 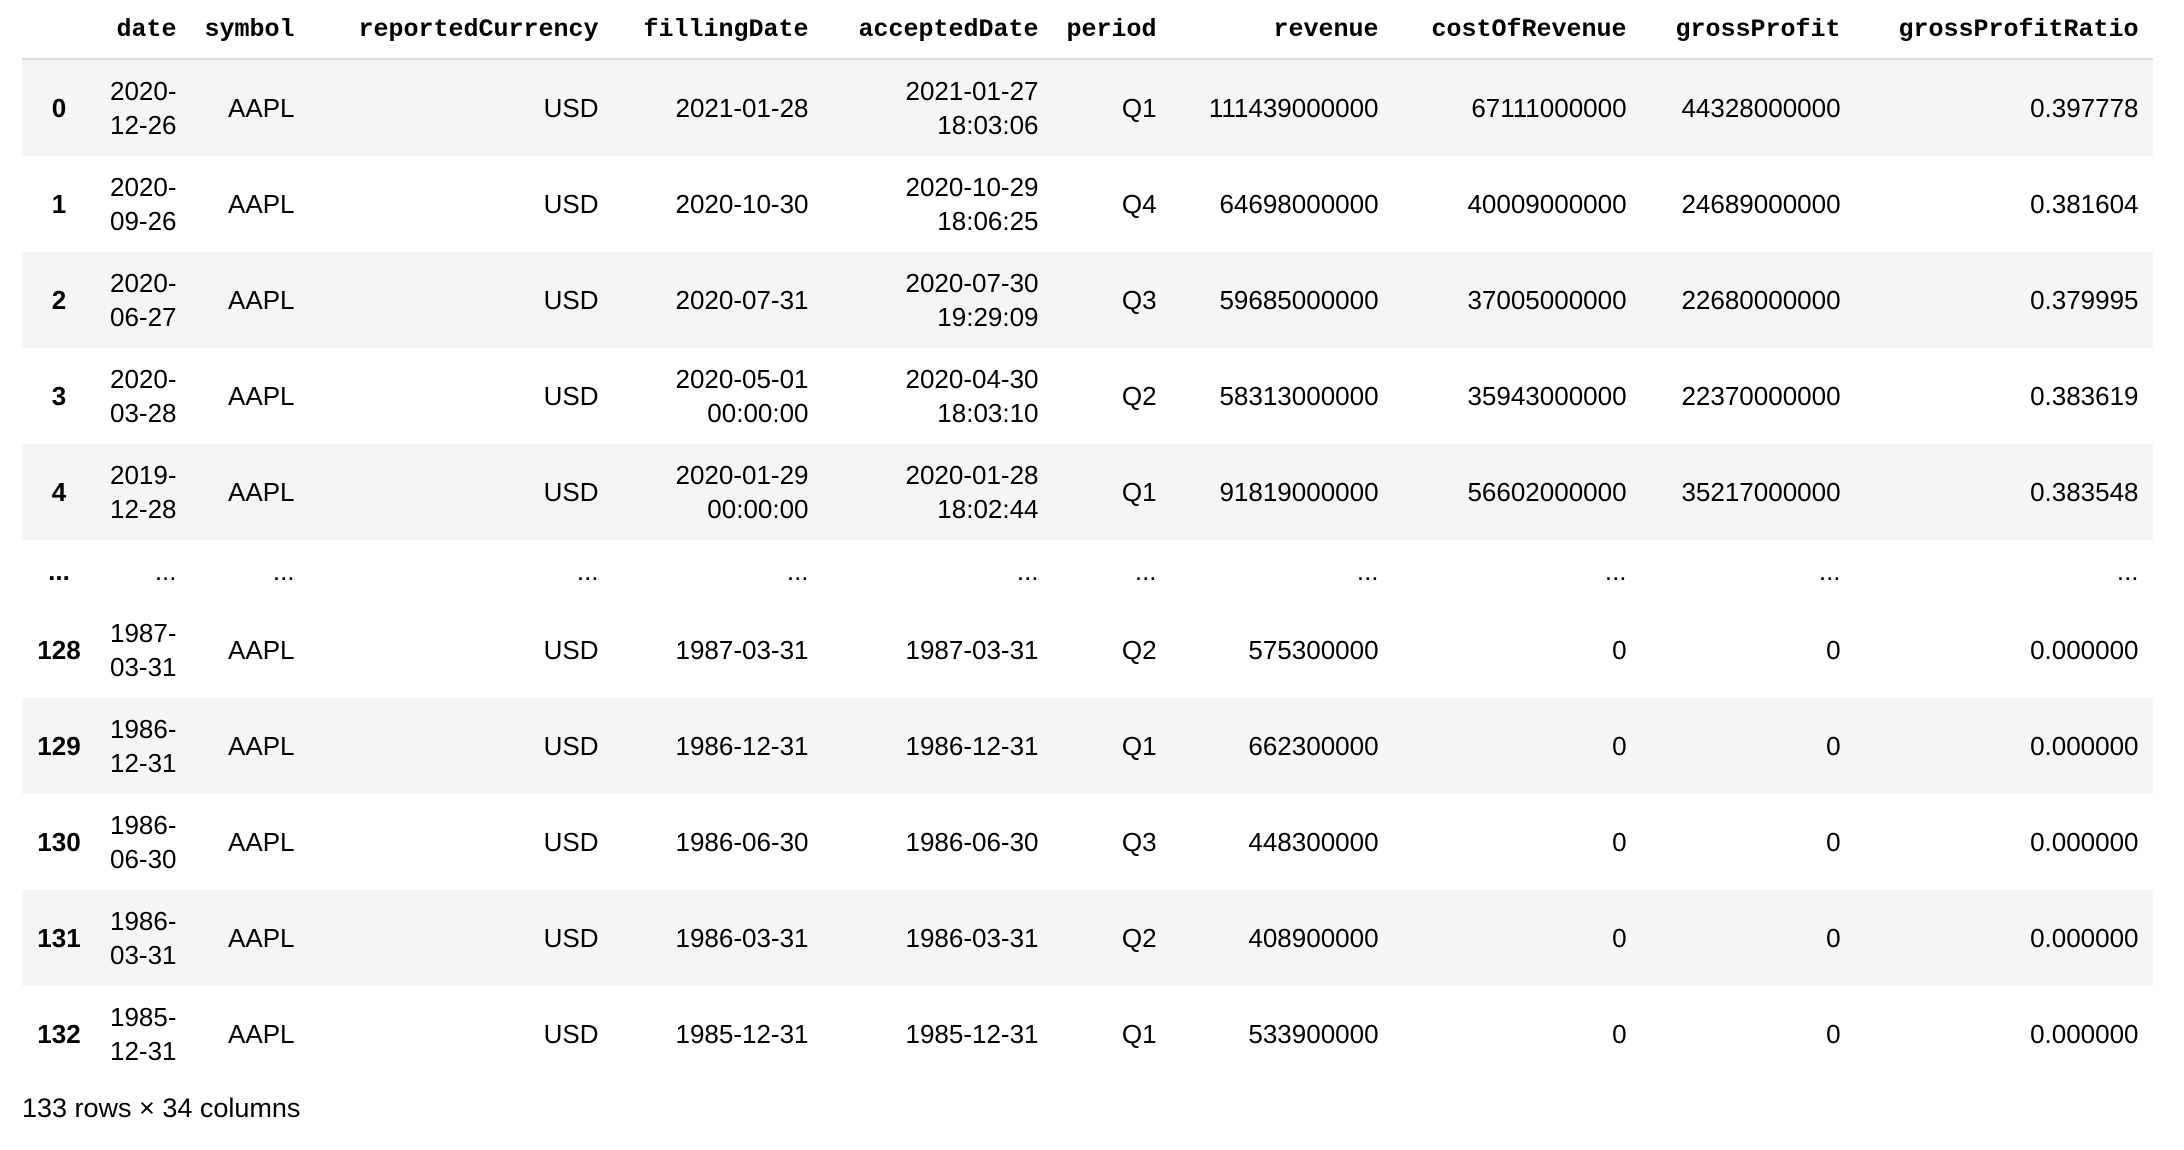 I want to click on column-header-date: date, so click(x=143, y=30).